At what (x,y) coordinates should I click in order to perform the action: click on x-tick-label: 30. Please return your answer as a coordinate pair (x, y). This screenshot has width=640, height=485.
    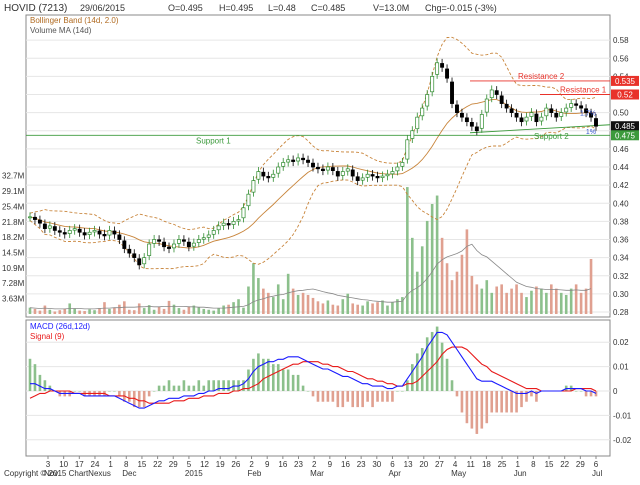
    Looking at the image, I should click on (376, 464).